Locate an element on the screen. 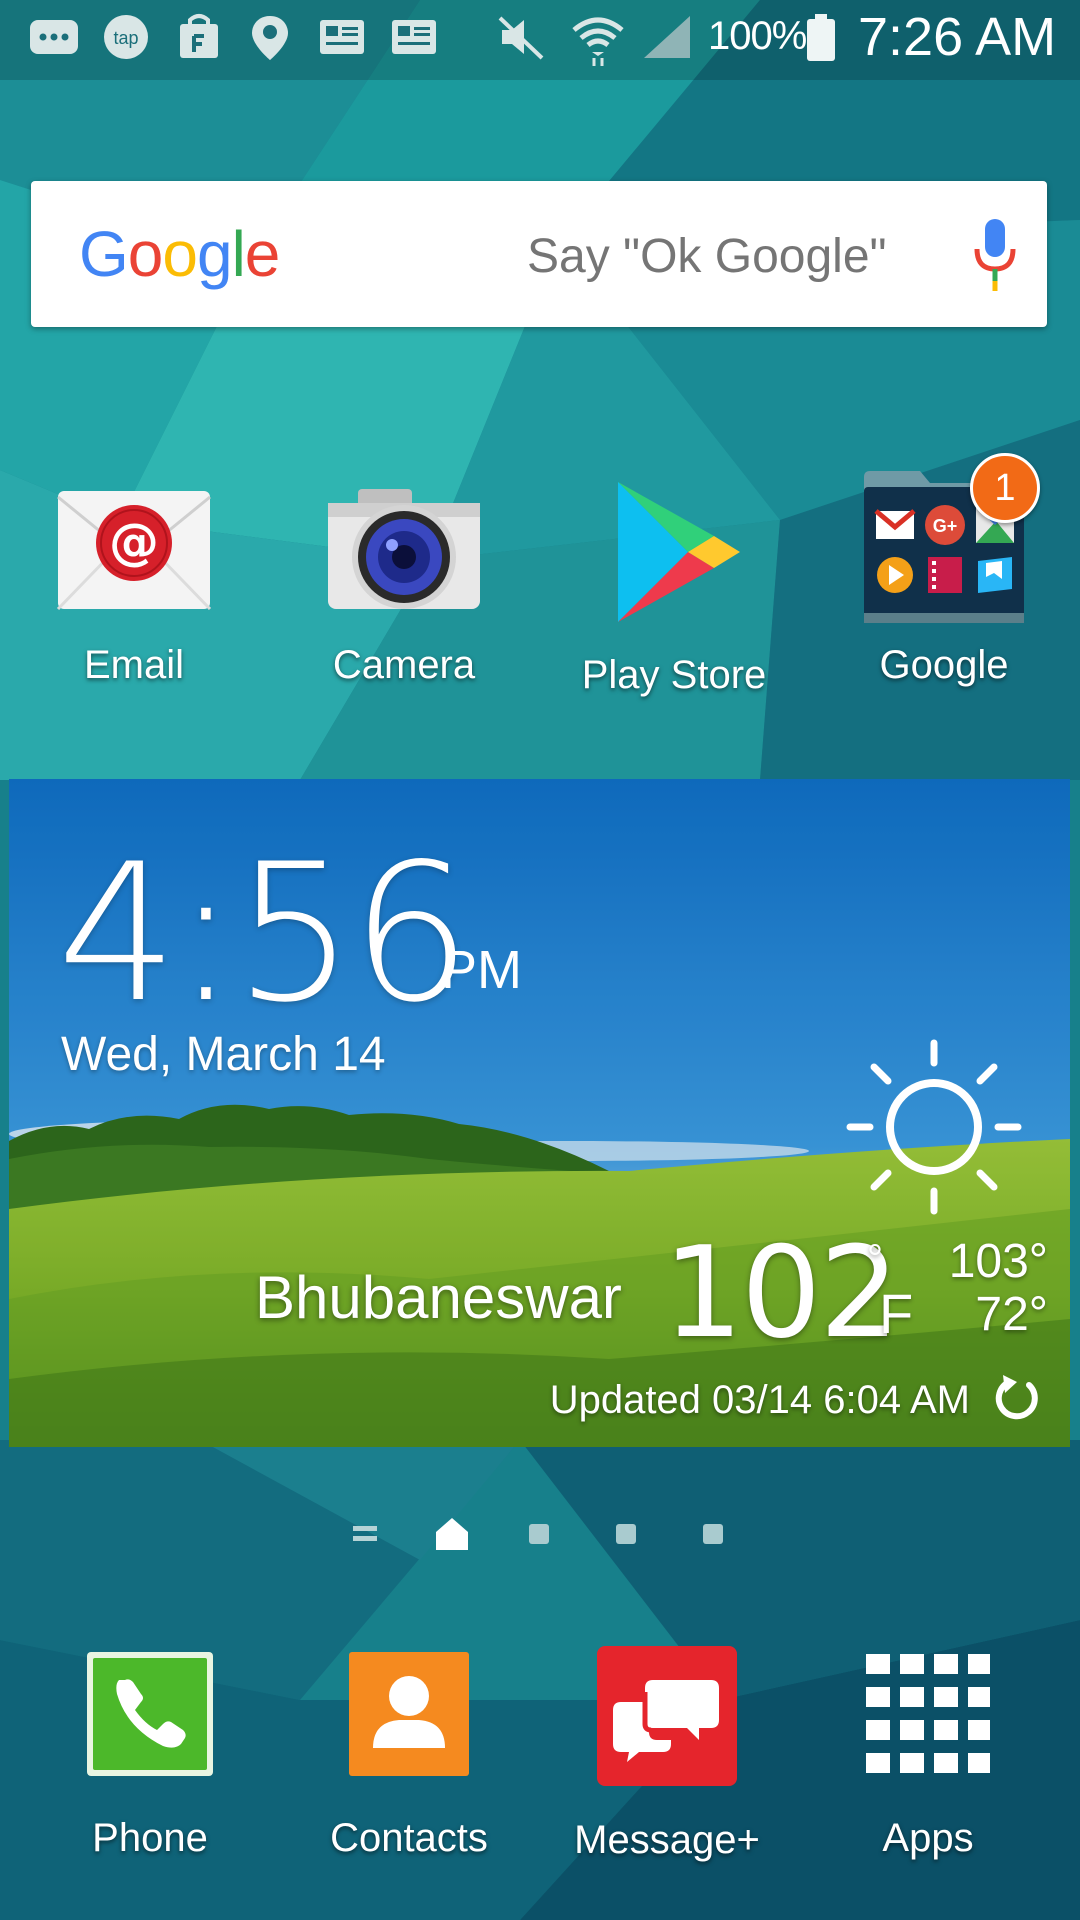 This screenshot has height=1920, width=1080. google-search-bar: Google Say "Ok Google" is located at coordinates (539, 254).